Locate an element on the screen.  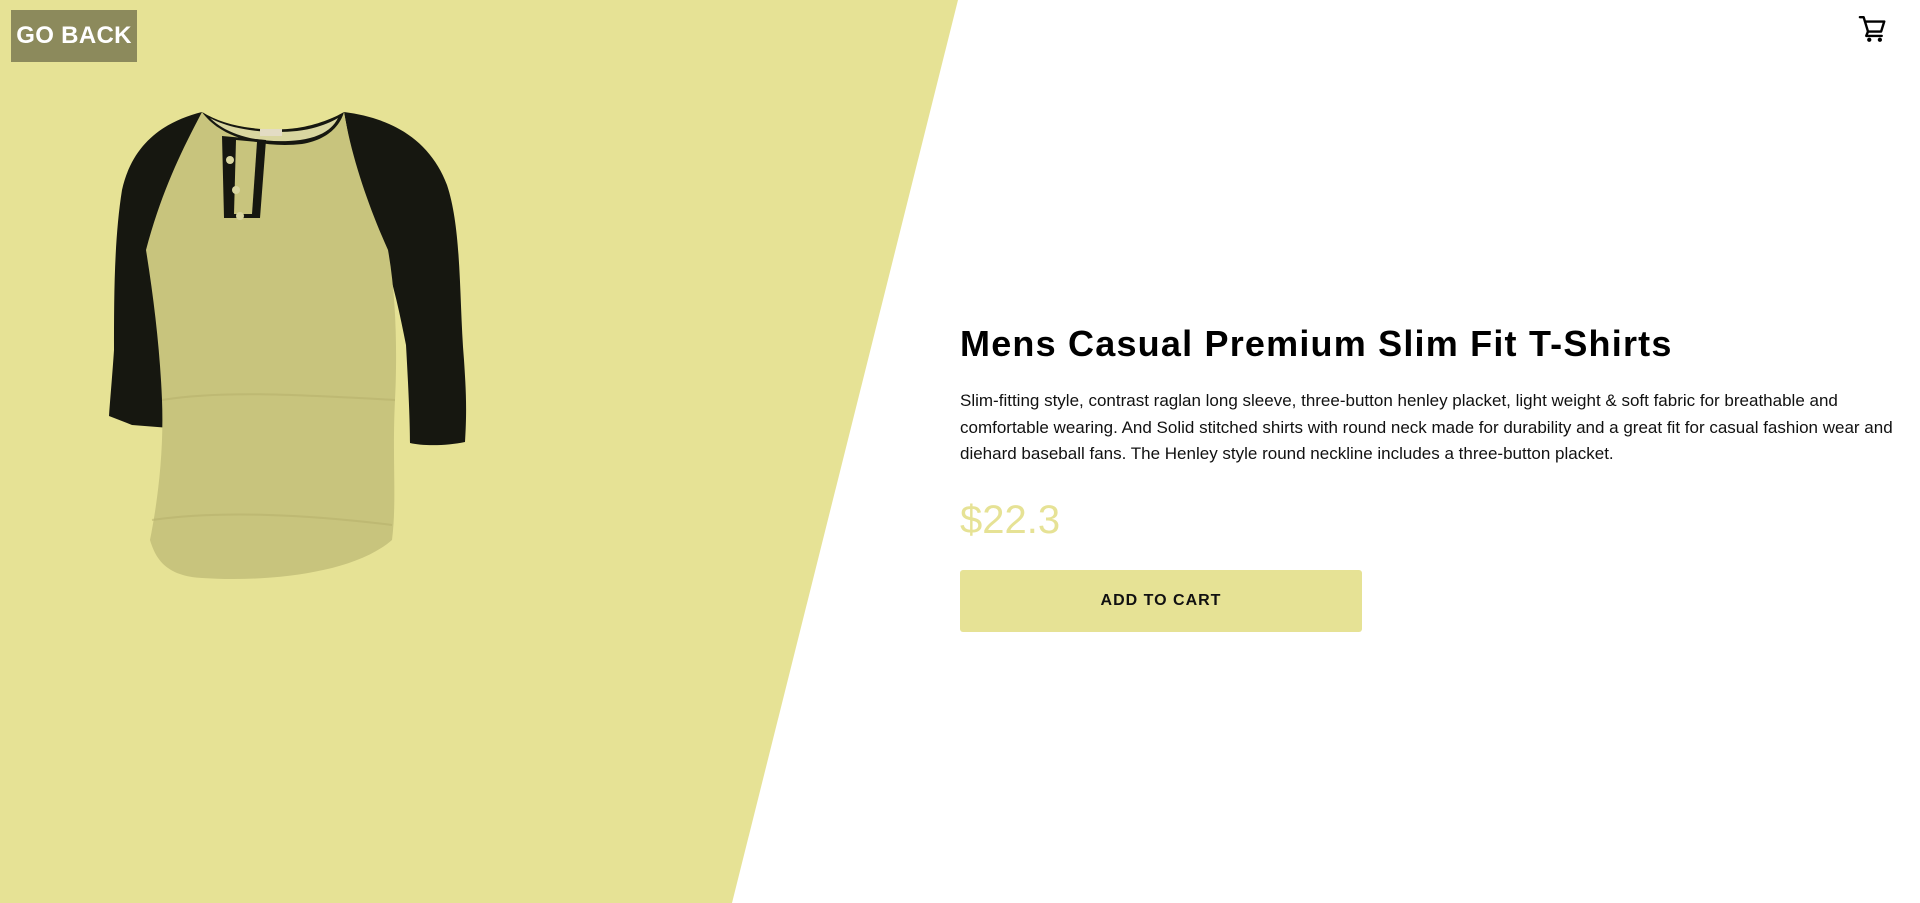
product-image is located at coordinates (288, 346).